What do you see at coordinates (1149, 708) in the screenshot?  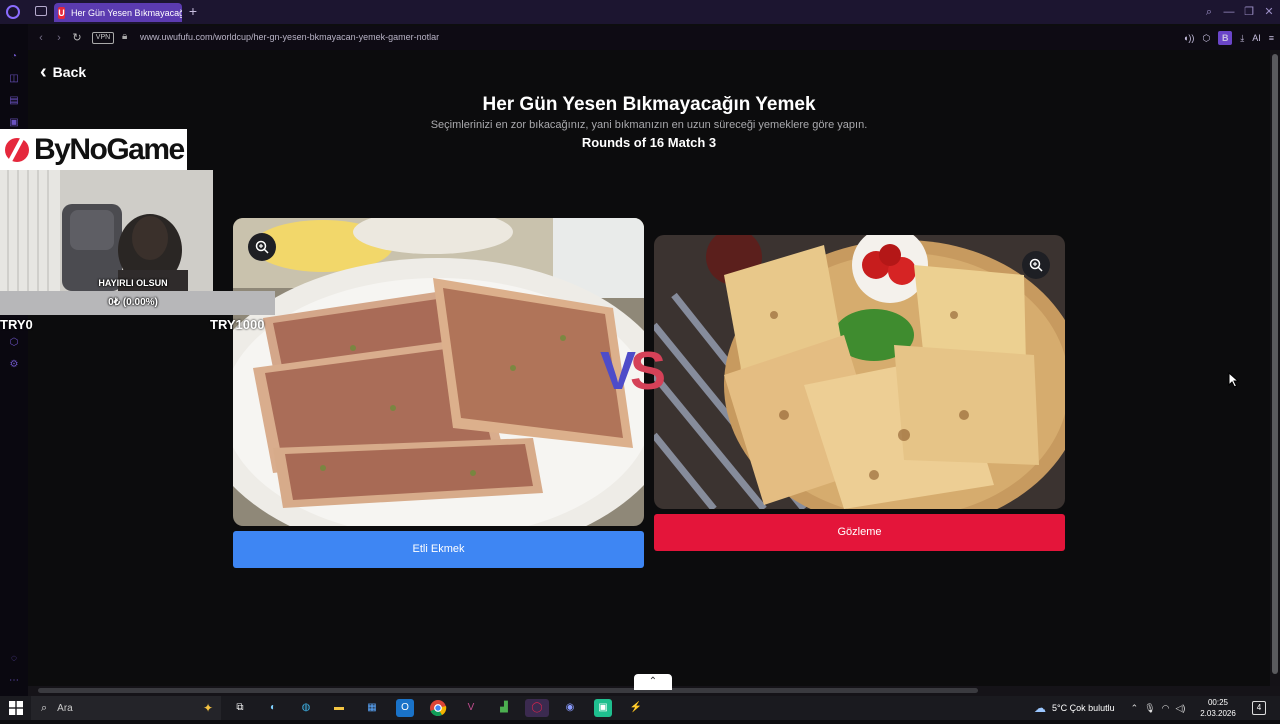 I see `microphone-icon: 🎙︎` at bounding box center [1149, 708].